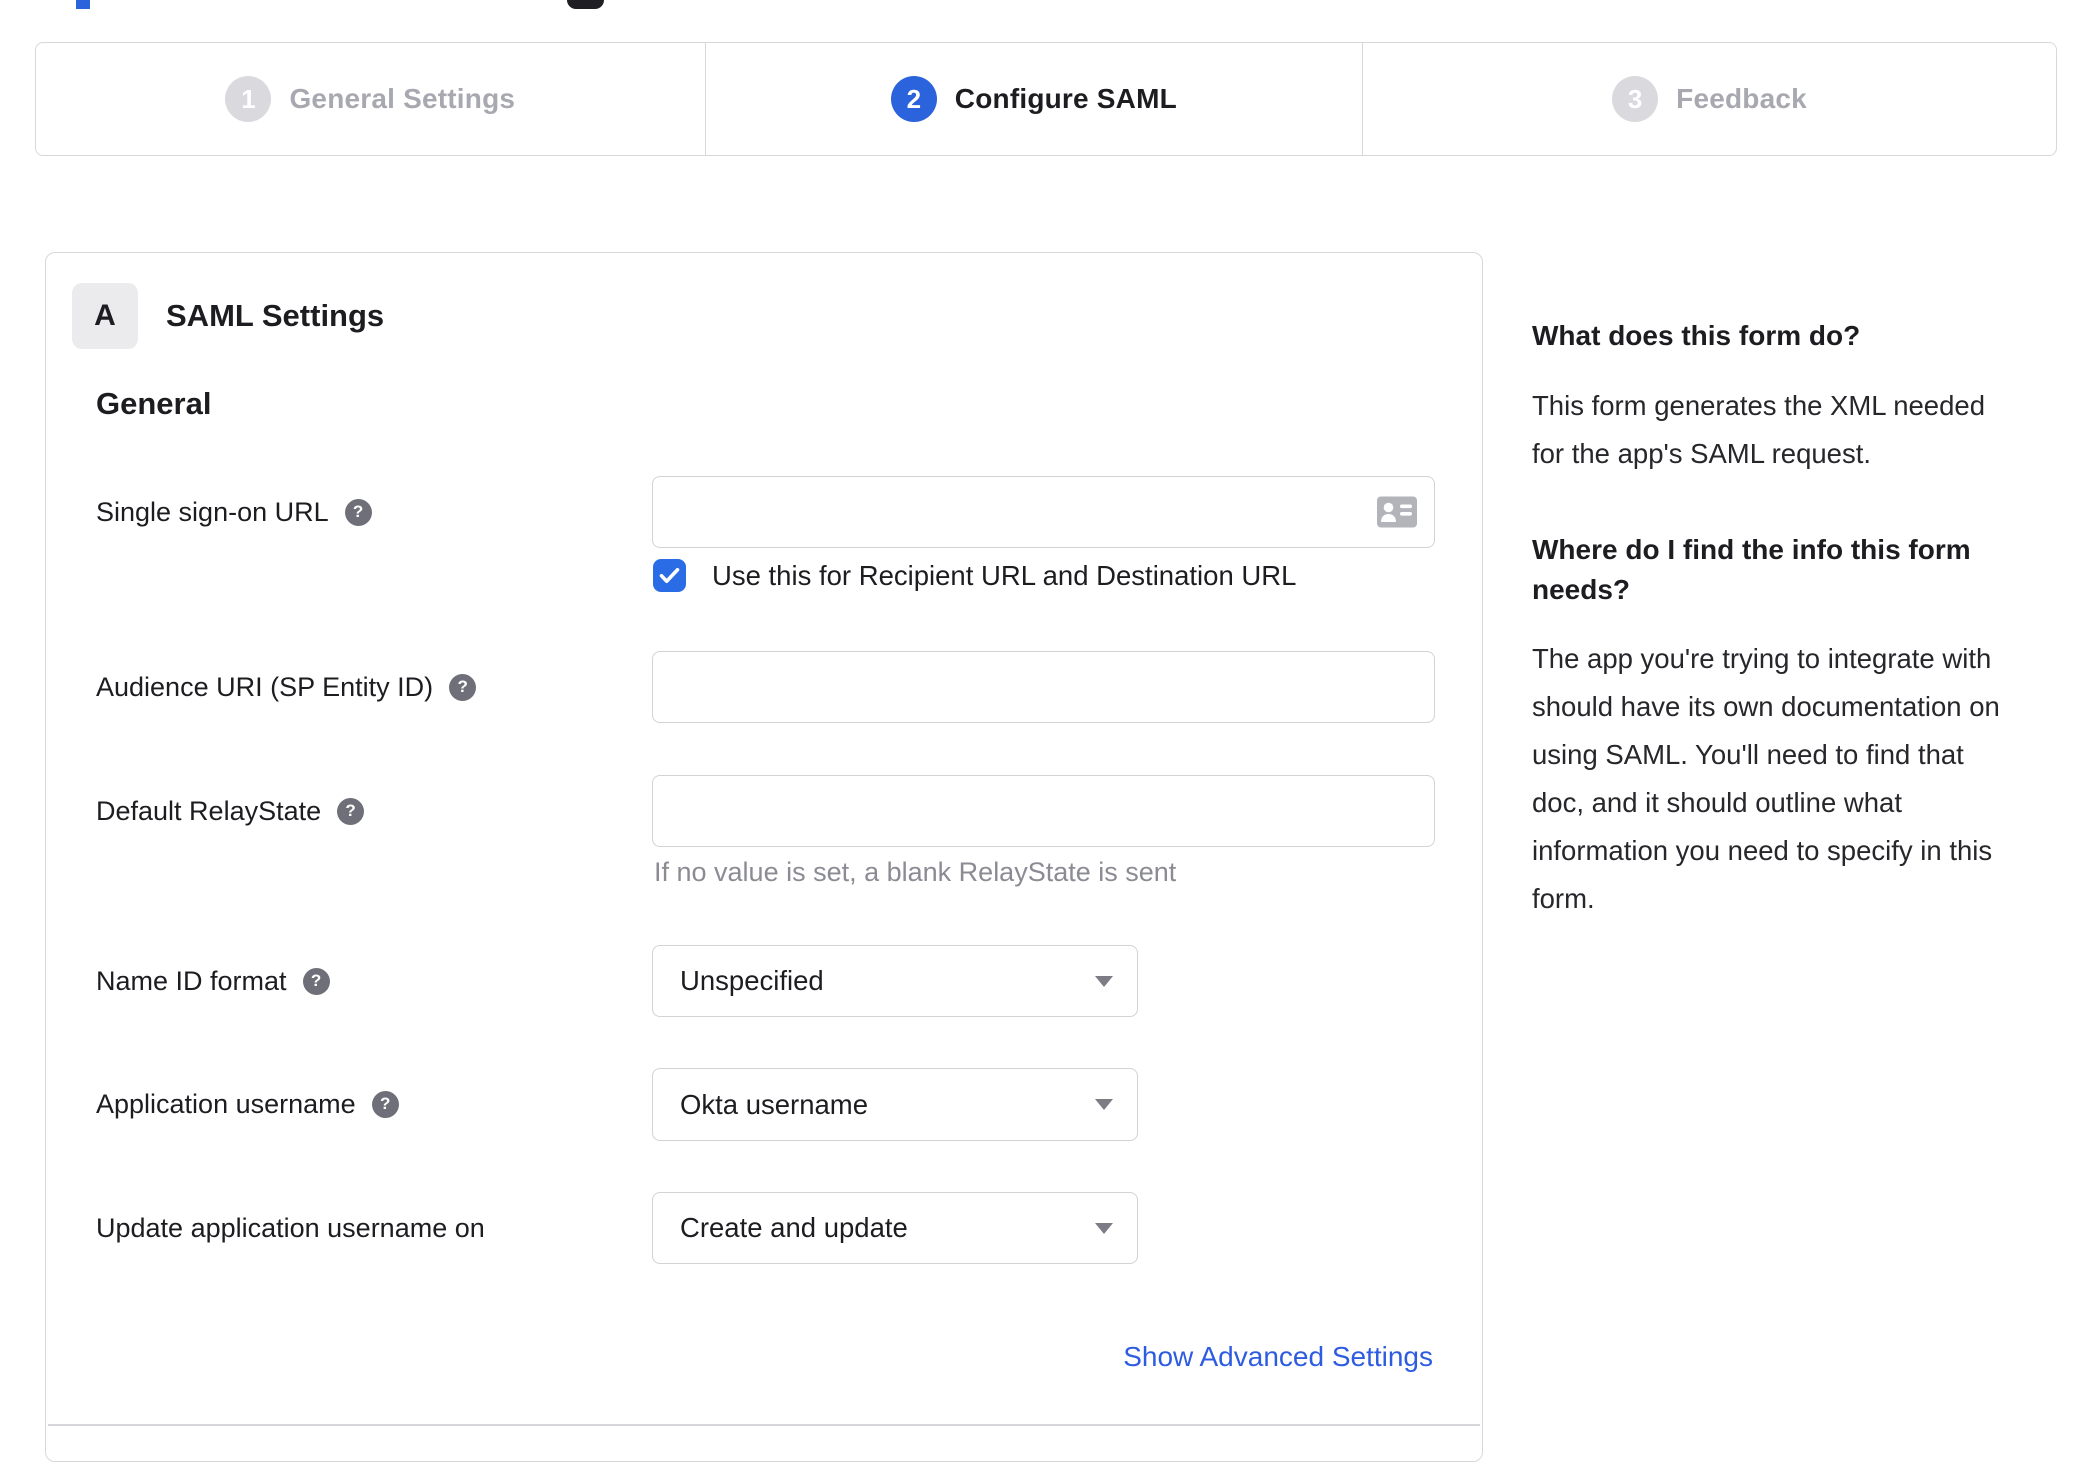  I want to click on update-username-value: Create and update, so click(794, 1227).